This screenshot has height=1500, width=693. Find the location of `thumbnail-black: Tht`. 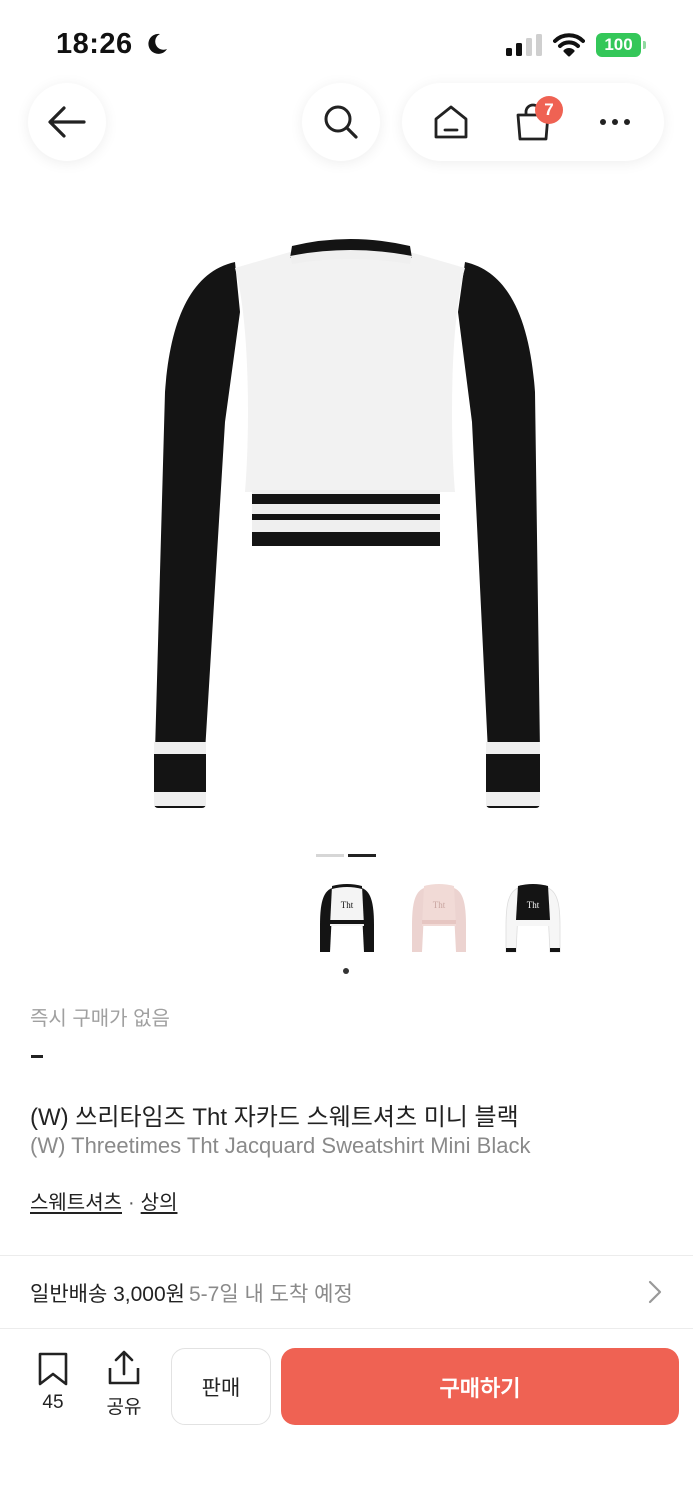

thumbnail-black: Tht is located at coordinates (347, 919).